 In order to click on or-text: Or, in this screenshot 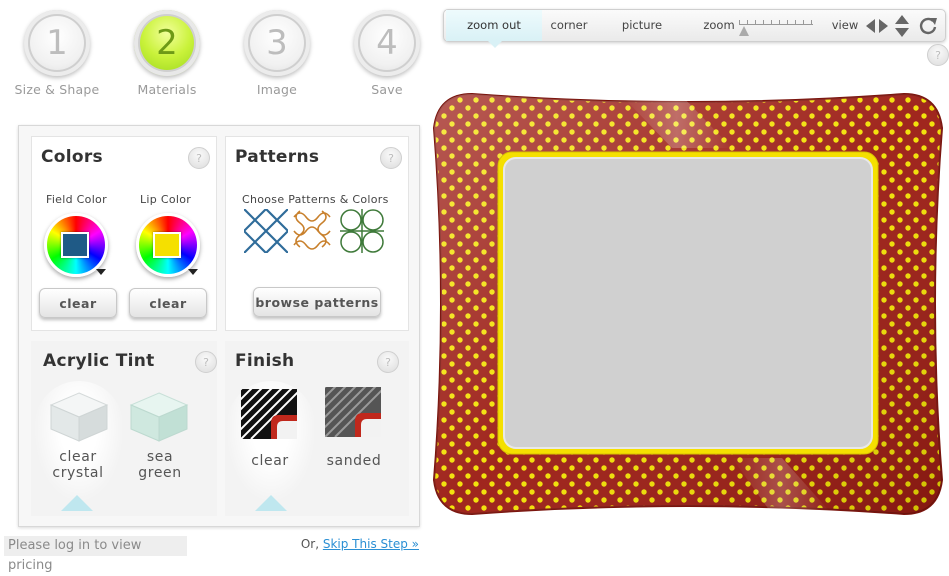, I will do `click(310, 544)`.